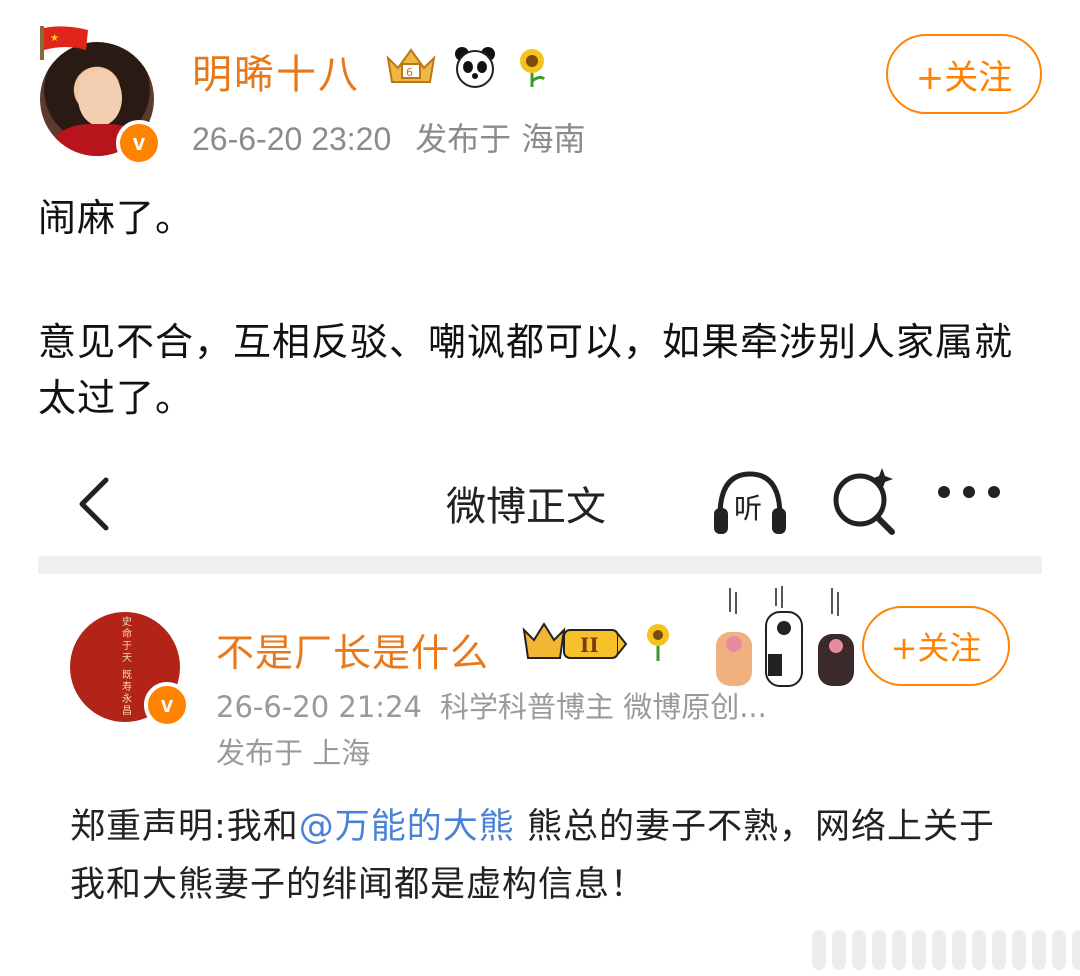  Describe the element at coordinates (409, 72) in the screenshot. I see `svg-text: 6` at that location.